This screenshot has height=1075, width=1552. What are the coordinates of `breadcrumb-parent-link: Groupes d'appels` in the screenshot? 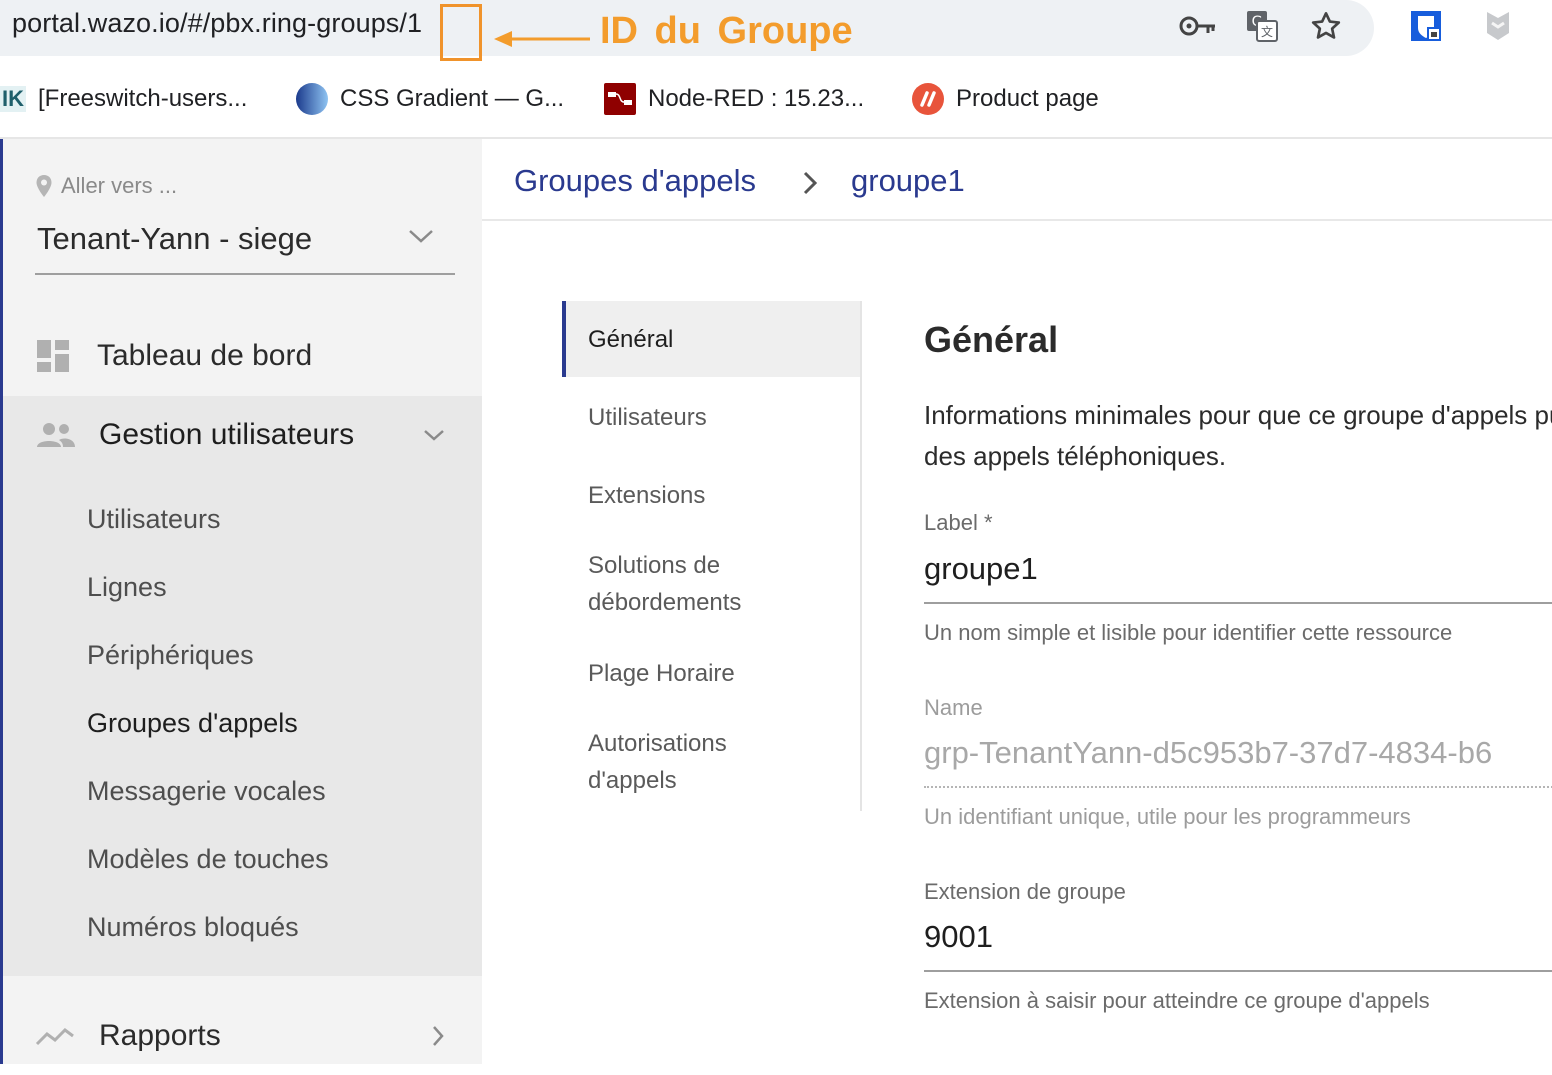 It's located at (635, 181).